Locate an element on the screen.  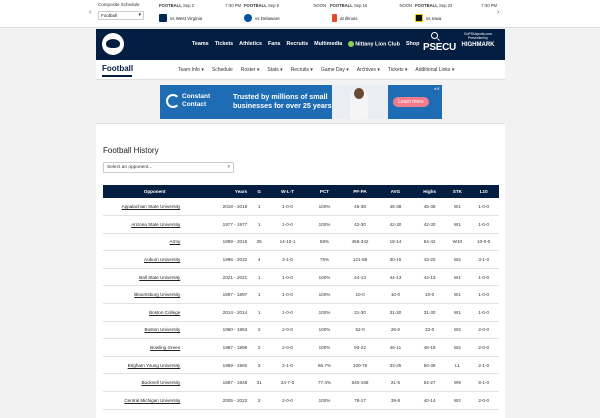
ticker-game: FOOTBALL Sep 16 NOON at Illinois is located at coordinates (371, 14).